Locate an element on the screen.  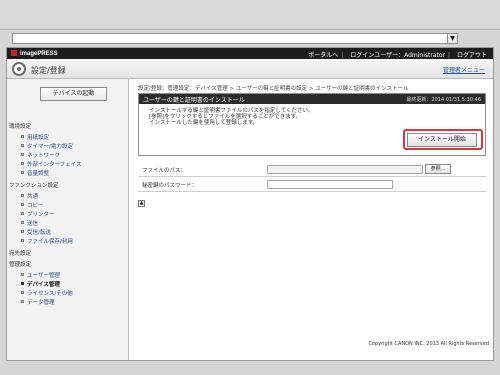
sidebar-item-common: 共通 is located at coordinates (29, 196).